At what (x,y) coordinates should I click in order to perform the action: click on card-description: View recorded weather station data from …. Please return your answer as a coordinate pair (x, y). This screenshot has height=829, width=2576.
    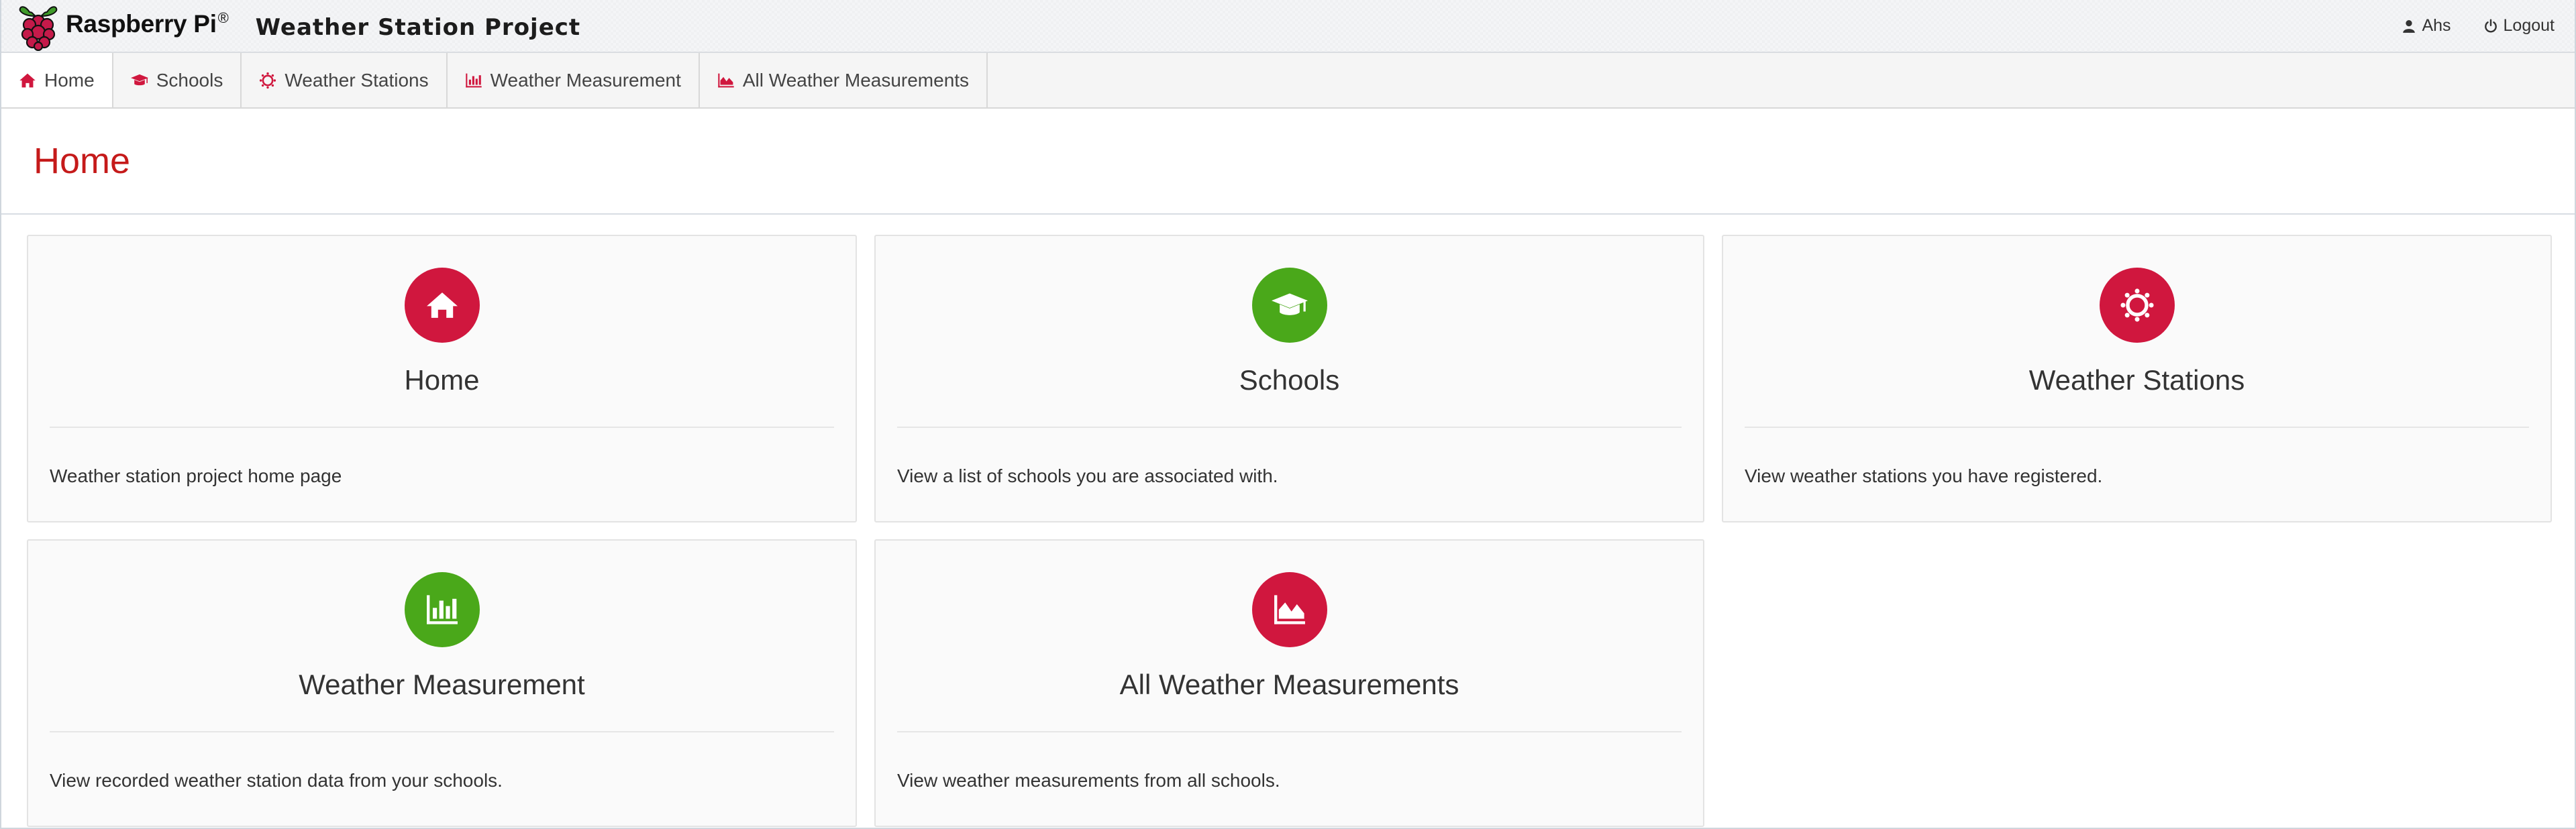
    Looking at the image, I should click on (276, 780).